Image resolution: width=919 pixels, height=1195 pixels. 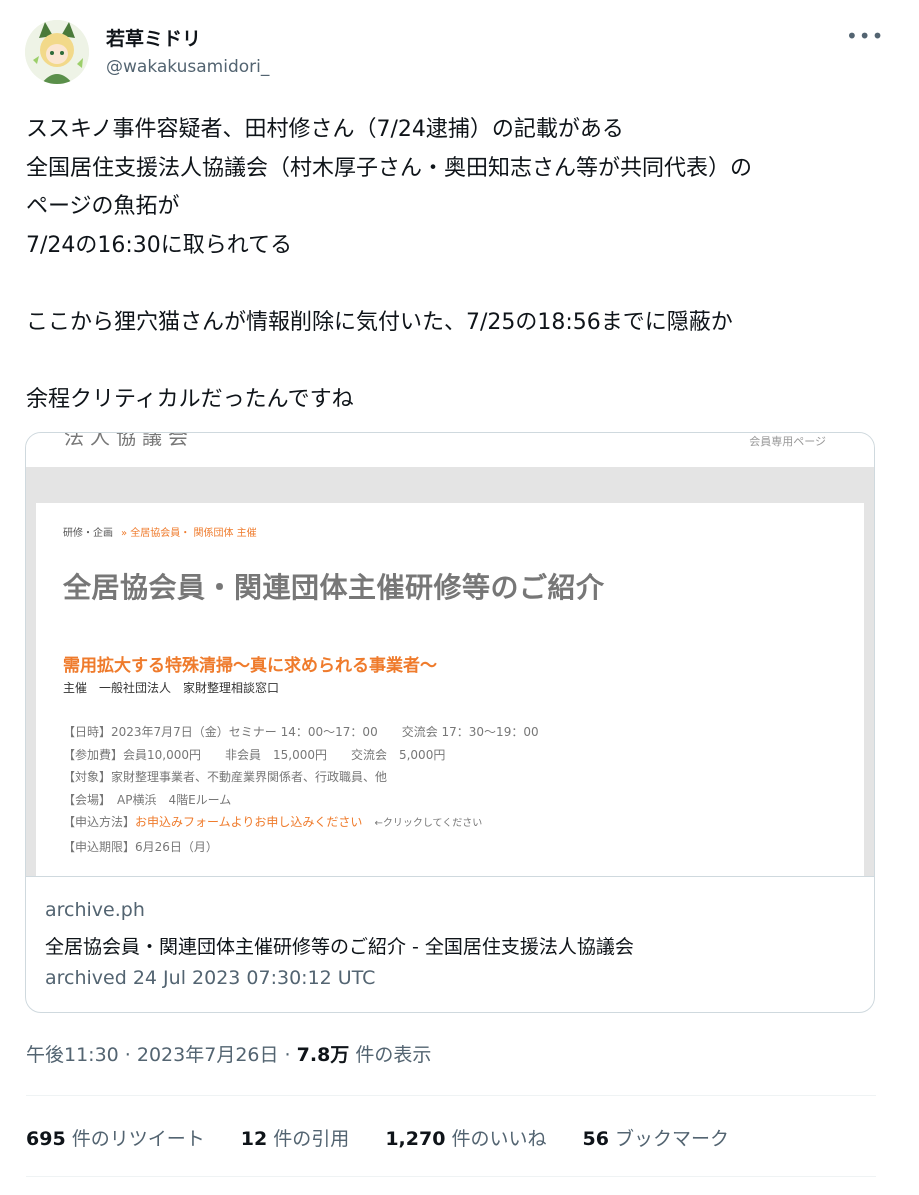 I want to click on bookmarks-count: 56, so click(x=595, y=1139).